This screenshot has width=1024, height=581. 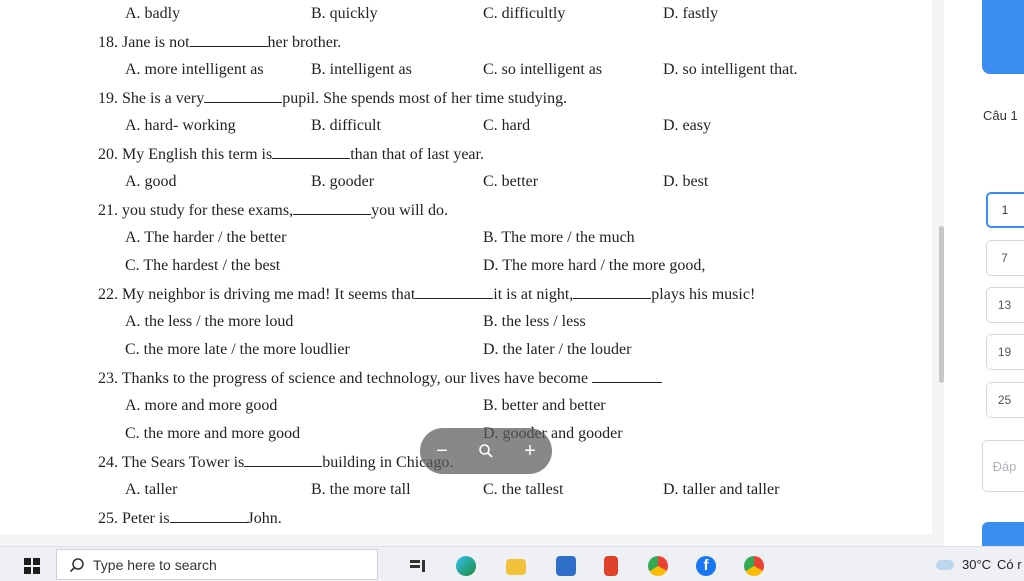 I want to click on office-icon, so click(x=611, y=566).